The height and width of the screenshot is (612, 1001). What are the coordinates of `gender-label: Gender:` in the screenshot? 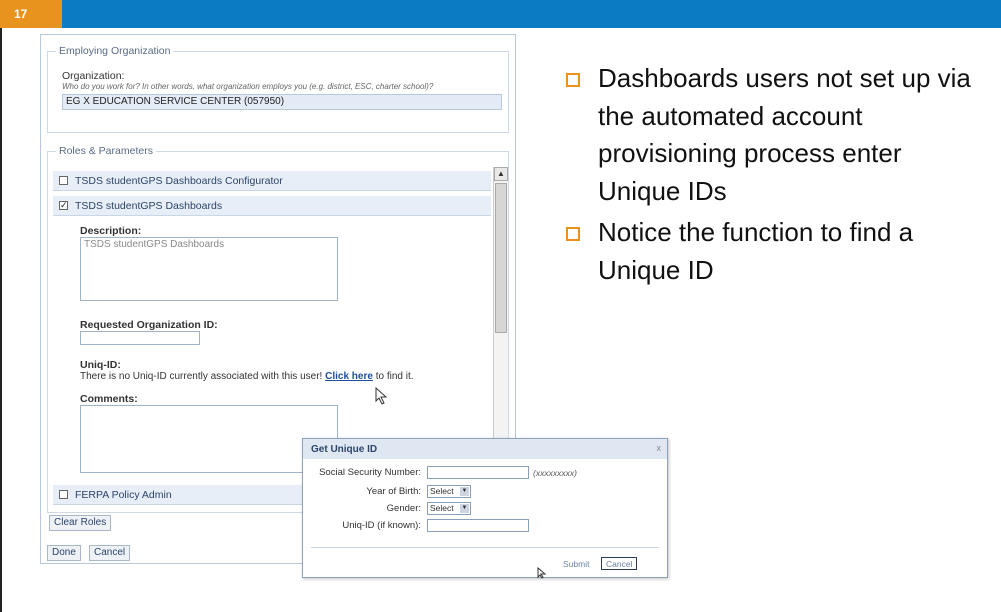 It's located at (403, 508).